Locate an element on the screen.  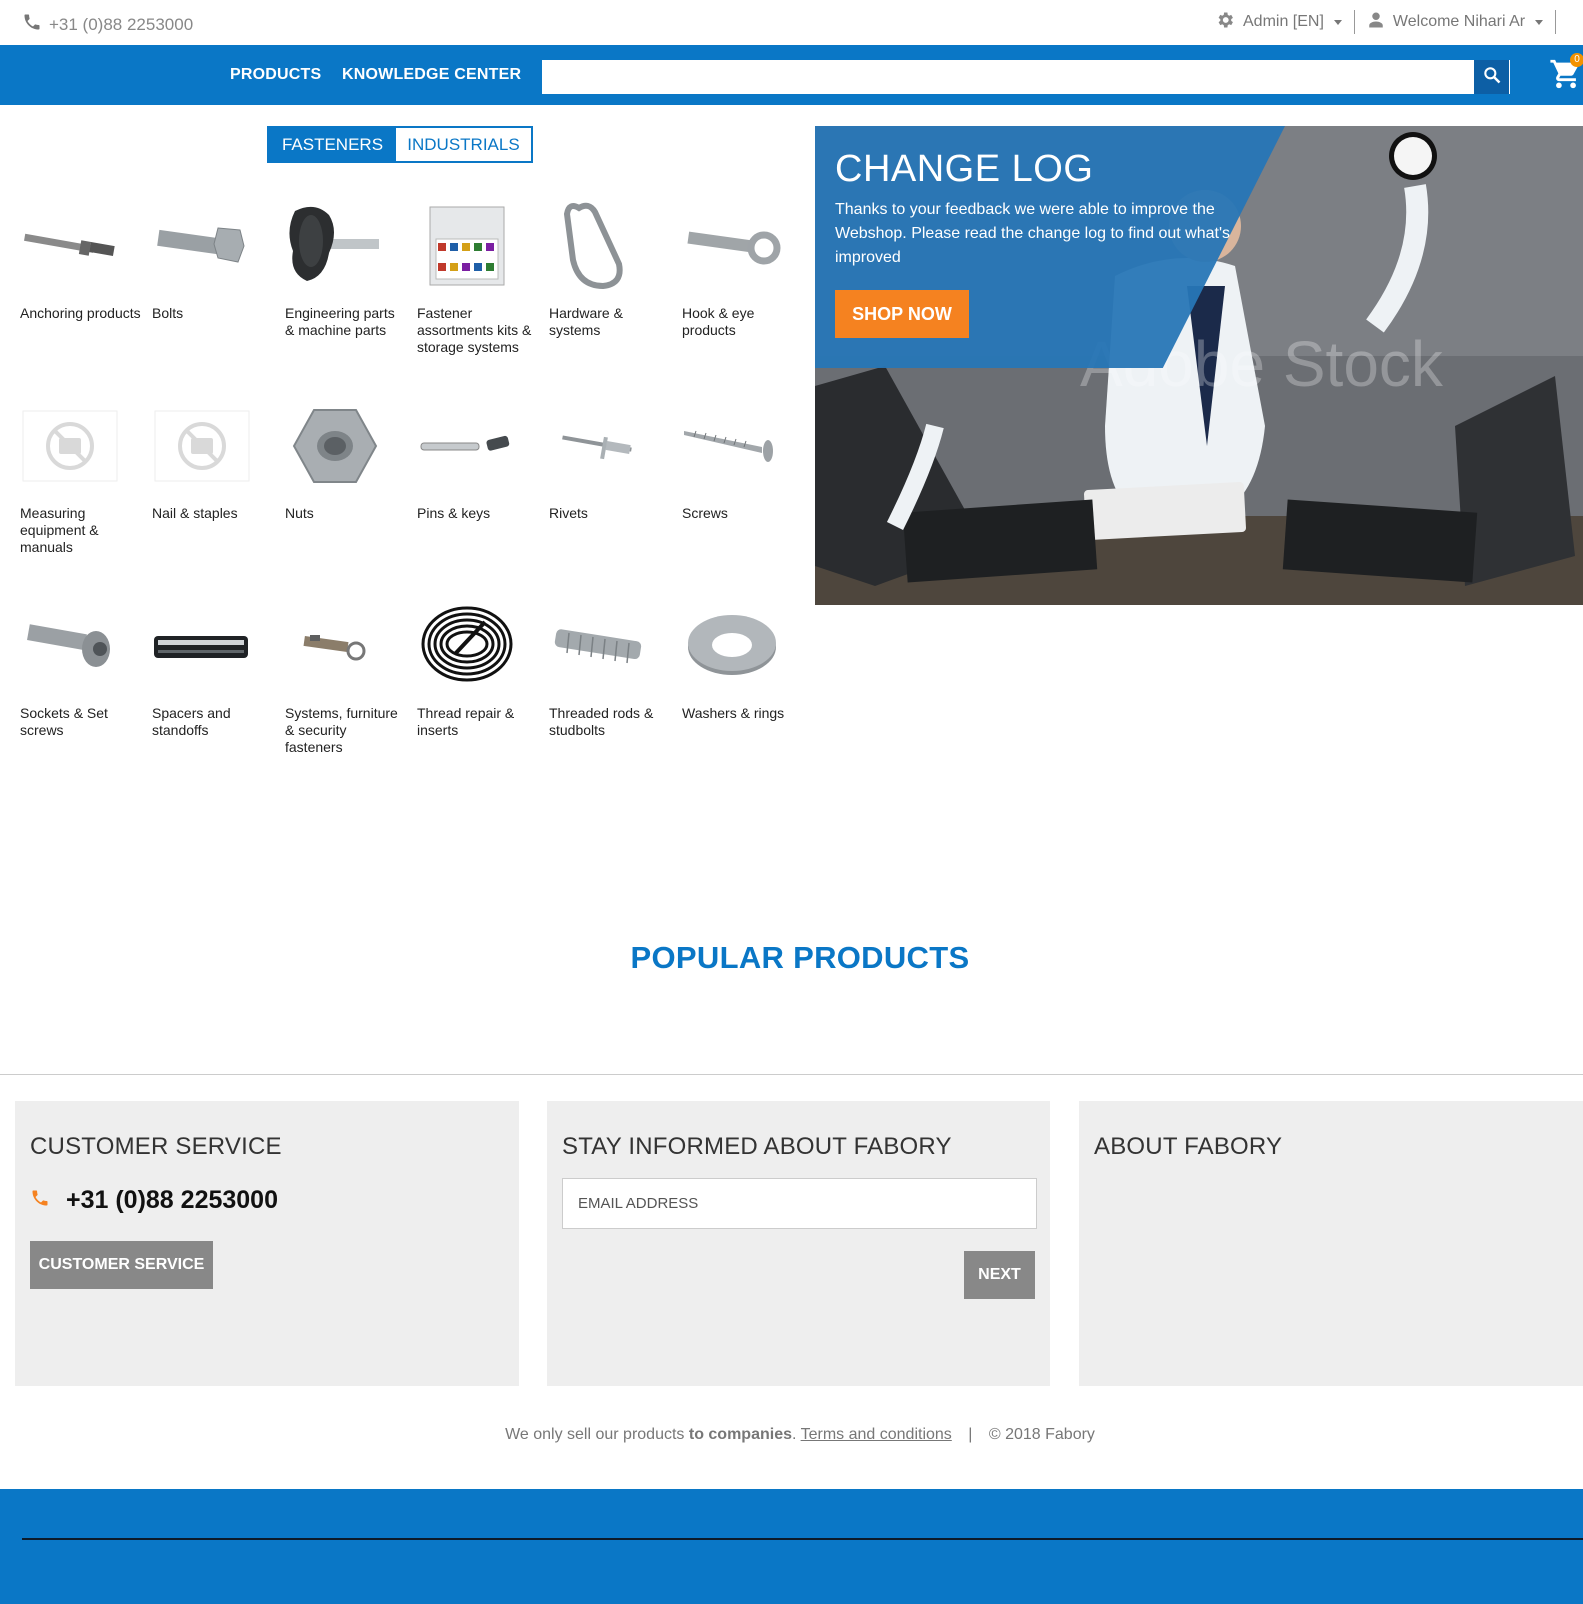
thread-insert-icon is located at coordinates (467, 645).